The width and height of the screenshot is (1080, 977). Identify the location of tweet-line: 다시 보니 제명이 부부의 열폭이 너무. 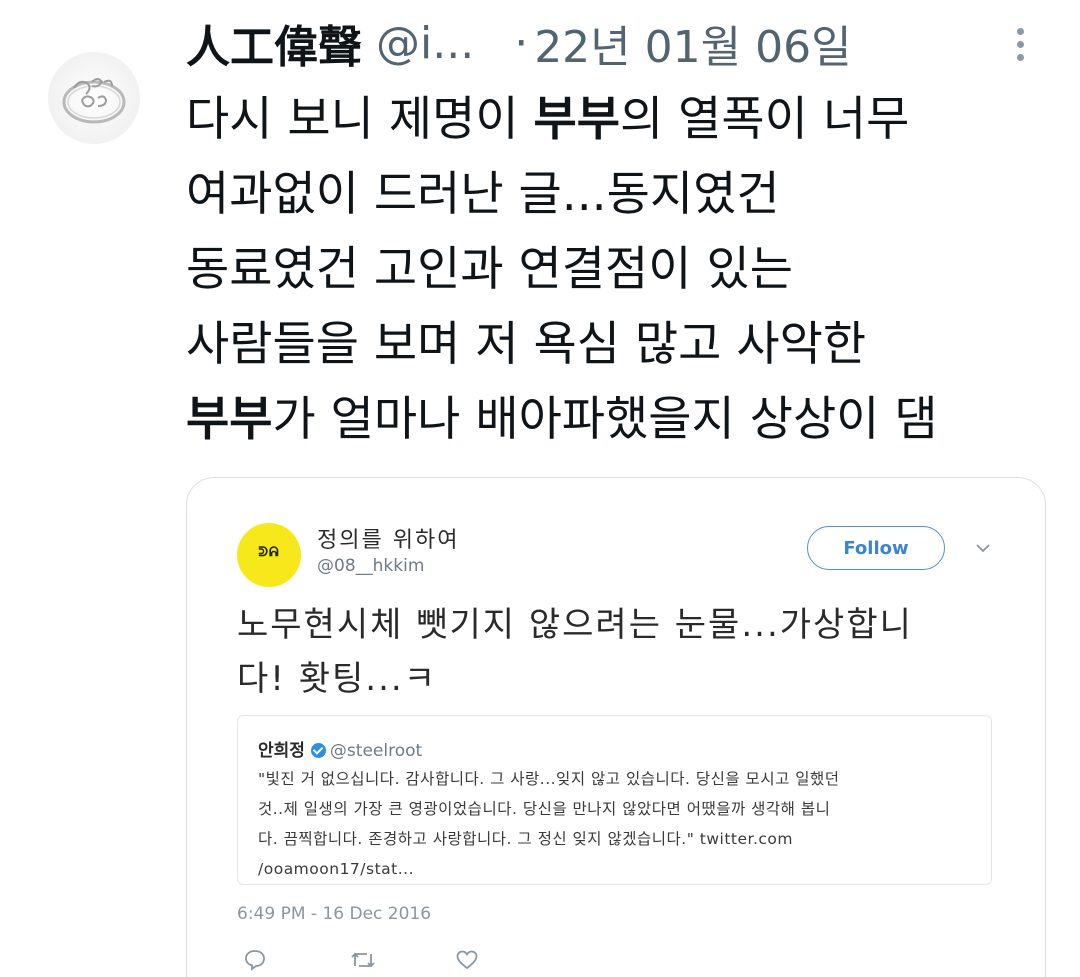
(548, 119).